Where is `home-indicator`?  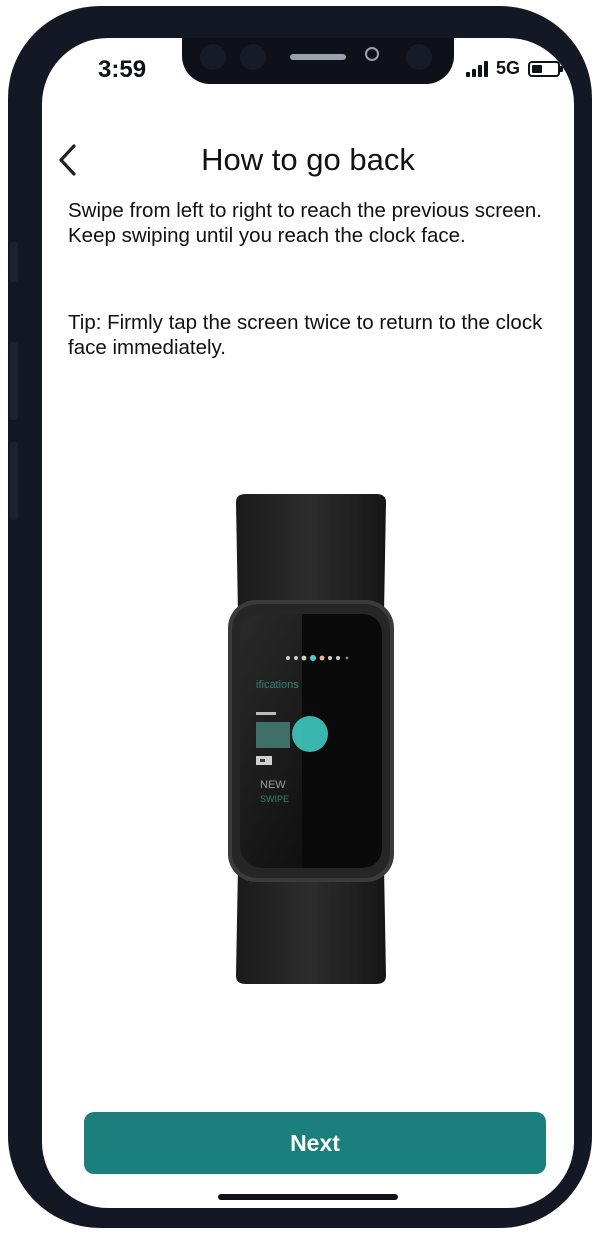 home-indicator is located at coordinates (308, 1197).